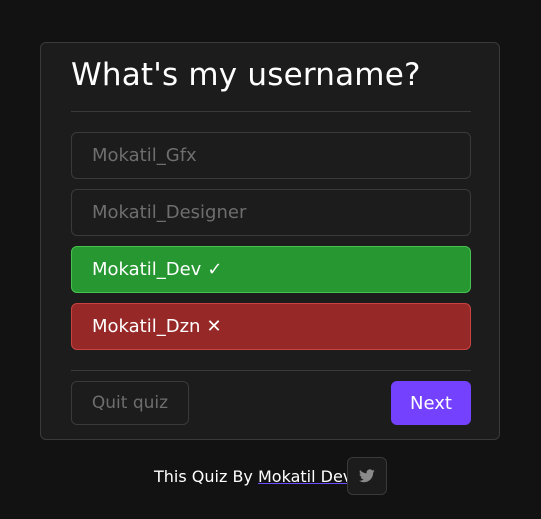  What do you see at coordinates (271, 370) in the screenshot?
I see `actions-divider` at bounding box center [271, 370].